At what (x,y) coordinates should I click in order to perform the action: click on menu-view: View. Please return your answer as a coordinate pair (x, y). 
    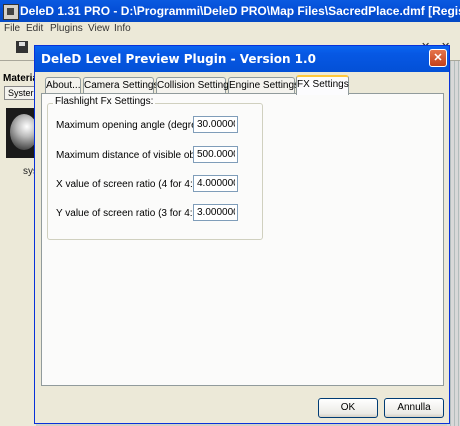
    Looking at the image, I should click on (99, 29).